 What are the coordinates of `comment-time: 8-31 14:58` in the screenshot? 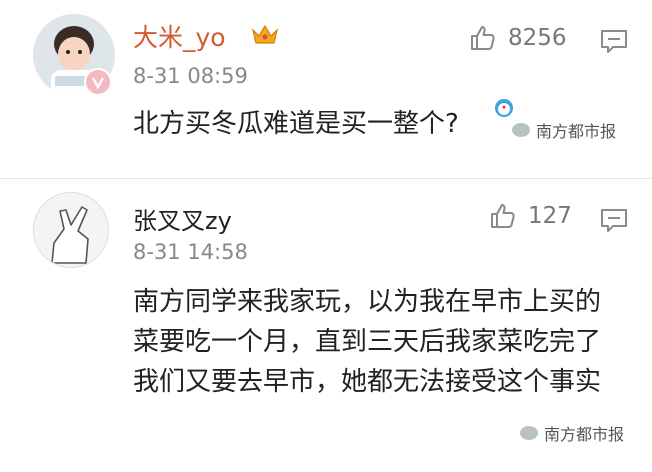 It's located at (190, 252).